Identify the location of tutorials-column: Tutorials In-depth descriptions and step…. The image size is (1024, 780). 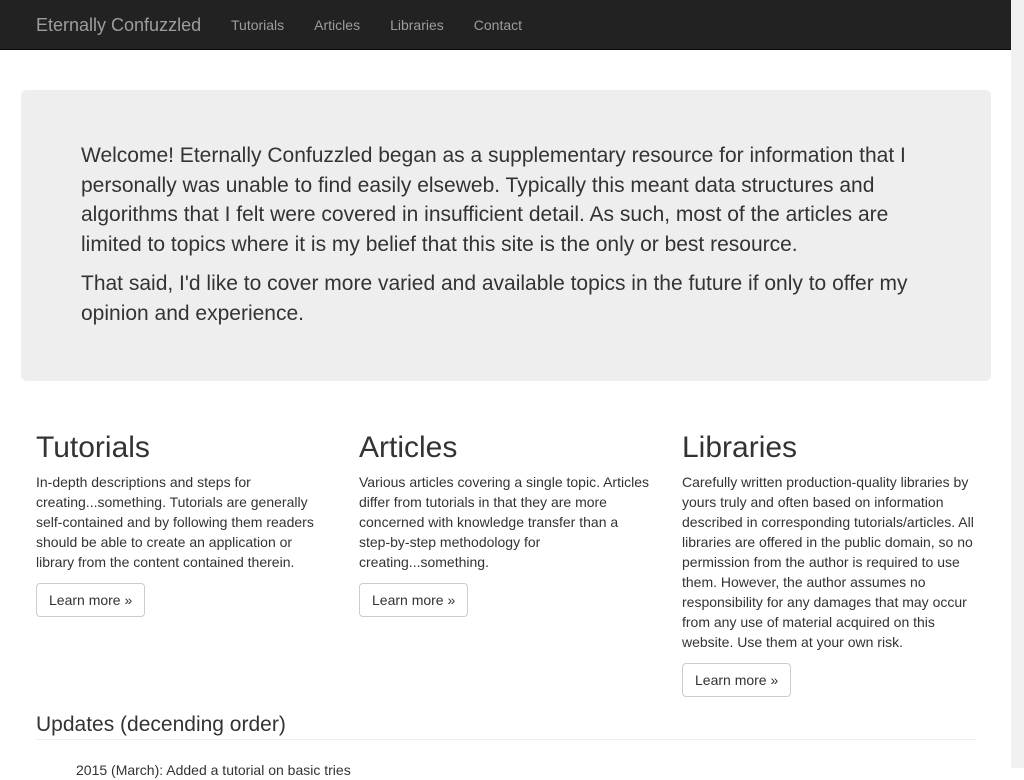
(182, 522).